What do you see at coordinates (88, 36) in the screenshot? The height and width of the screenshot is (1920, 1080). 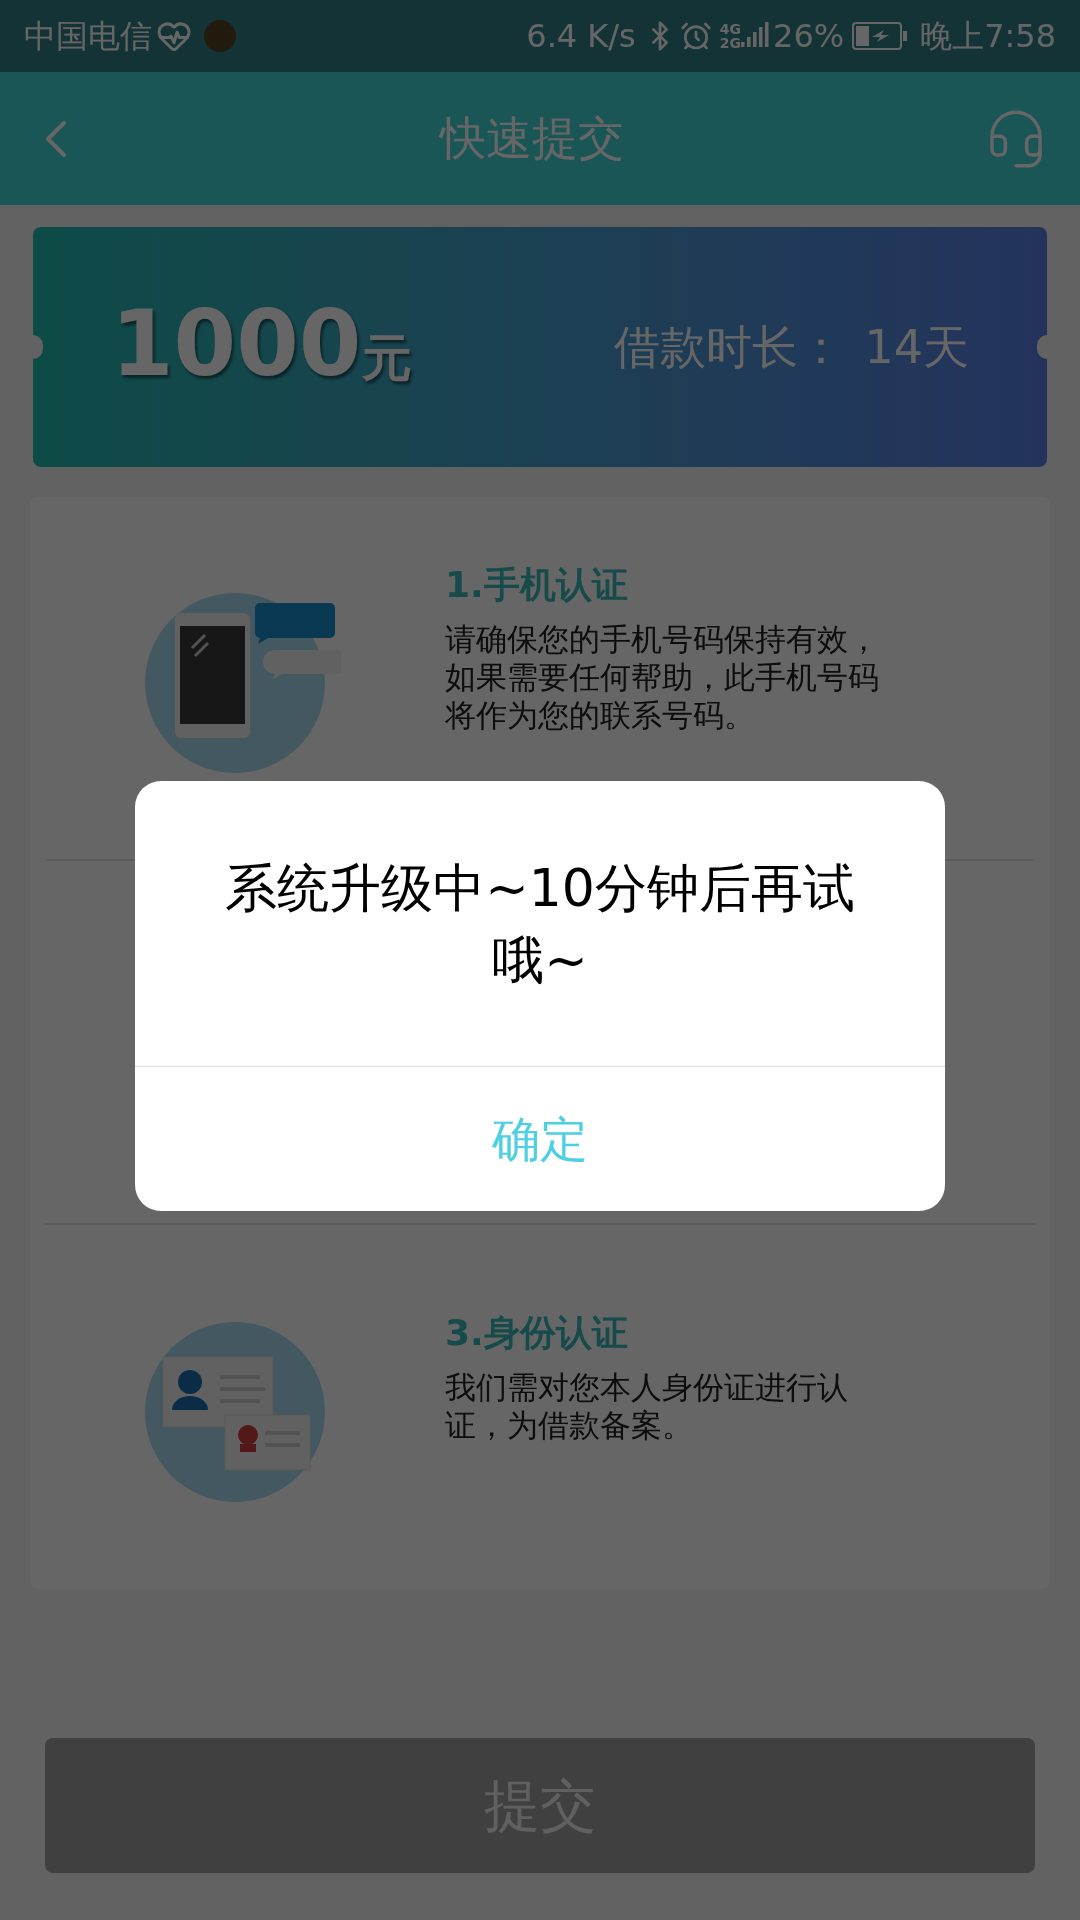 I see `carrier-name: 中国电信` at bounding box center [88, 36].